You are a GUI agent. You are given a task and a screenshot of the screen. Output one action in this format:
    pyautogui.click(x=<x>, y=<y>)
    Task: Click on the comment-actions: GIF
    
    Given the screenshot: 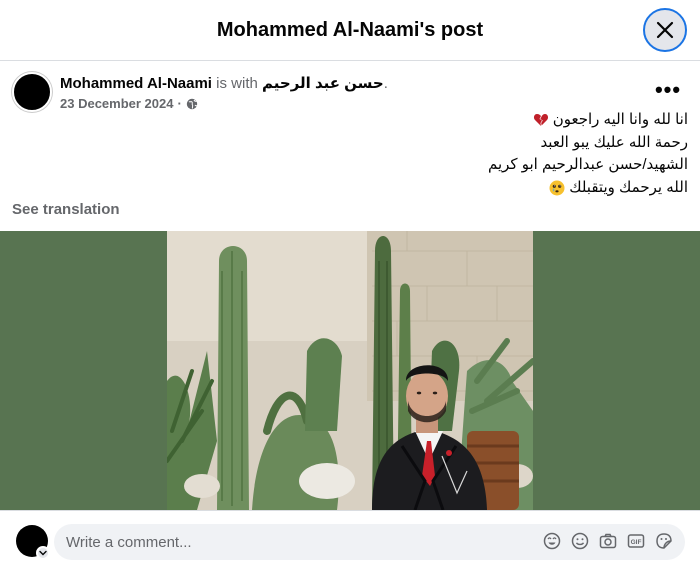 What is the action you would take?
    pyautogui.click(x=608, y=541)
    